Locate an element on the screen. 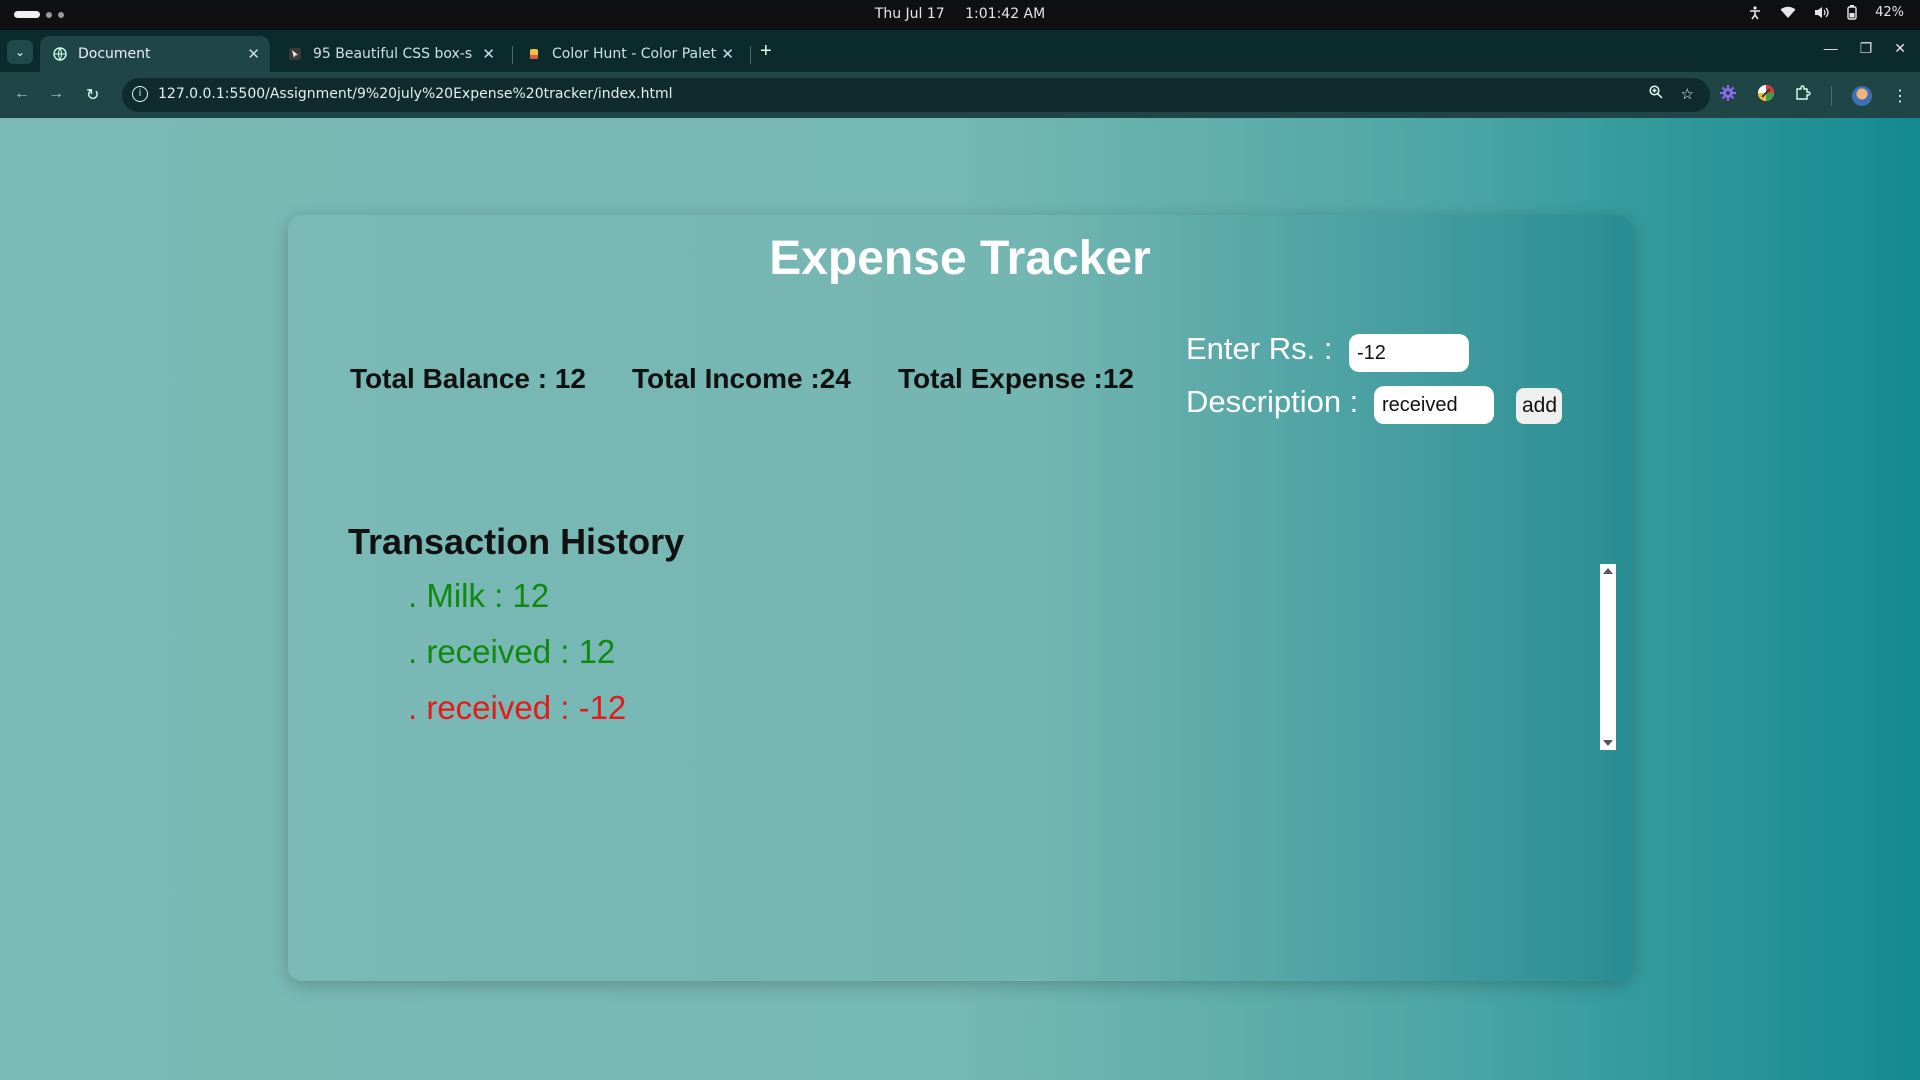 Image resolution: width=1920 pixels, height=1080 pixels. system-status-area: 42% is located at coordinates (1826, 12).